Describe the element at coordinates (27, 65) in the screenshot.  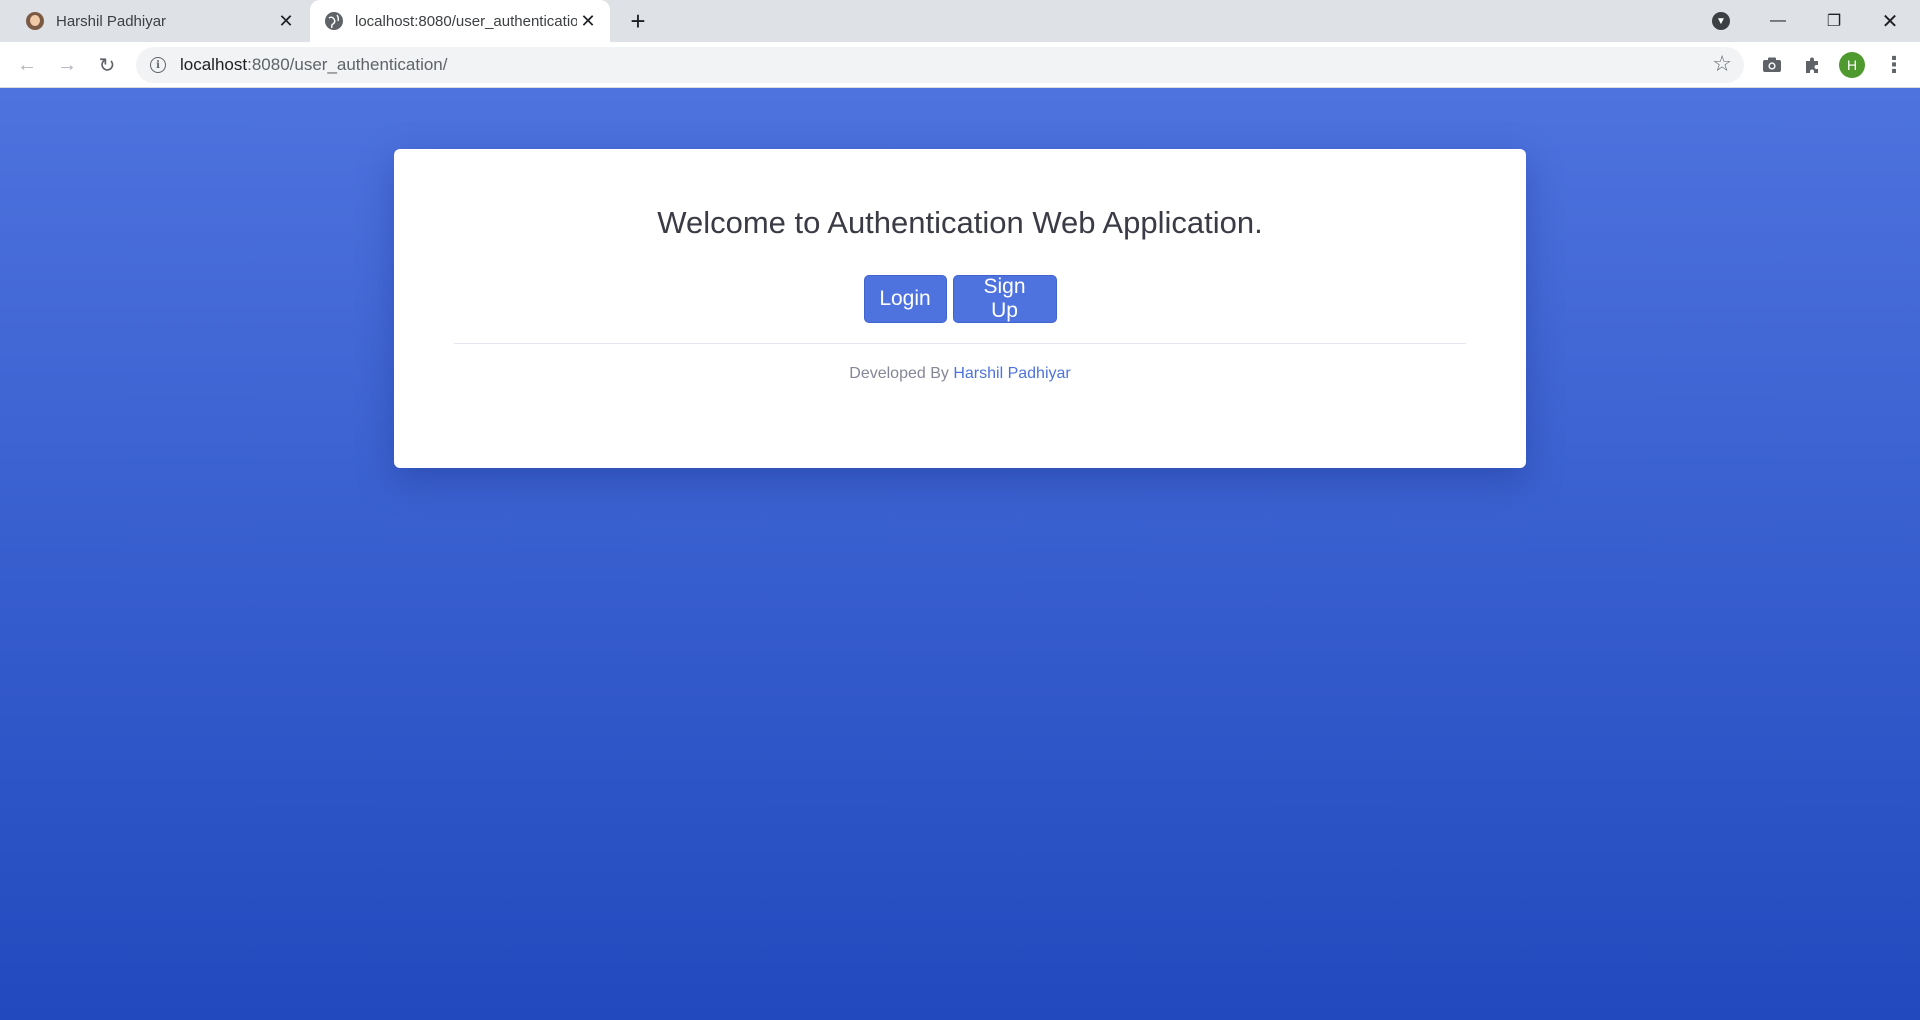
I see `arrow-left-icon: ←` at that location.